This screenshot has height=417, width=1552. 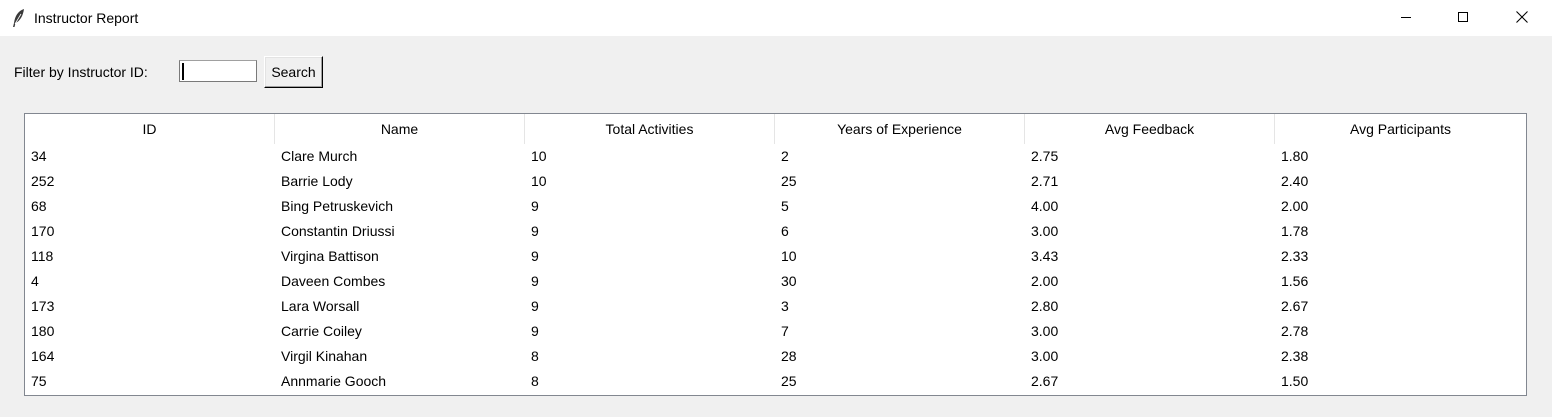 I want to click on column-header-name: Name, so click(x=400, y=129).